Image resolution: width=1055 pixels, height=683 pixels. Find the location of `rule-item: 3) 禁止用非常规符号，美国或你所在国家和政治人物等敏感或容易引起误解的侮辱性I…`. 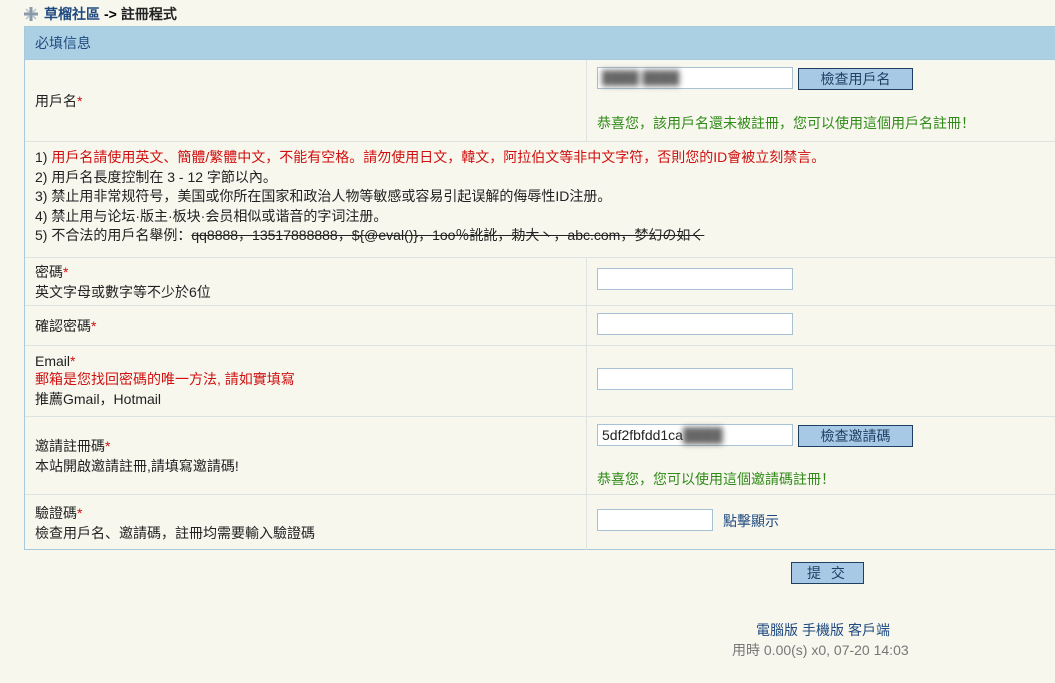

rule-item: 3) 禁止用非常规符号，美国或你所在国家和政治人物等敏感或容易引起误解的侮辱性I… is located at coordinates (323, 196).